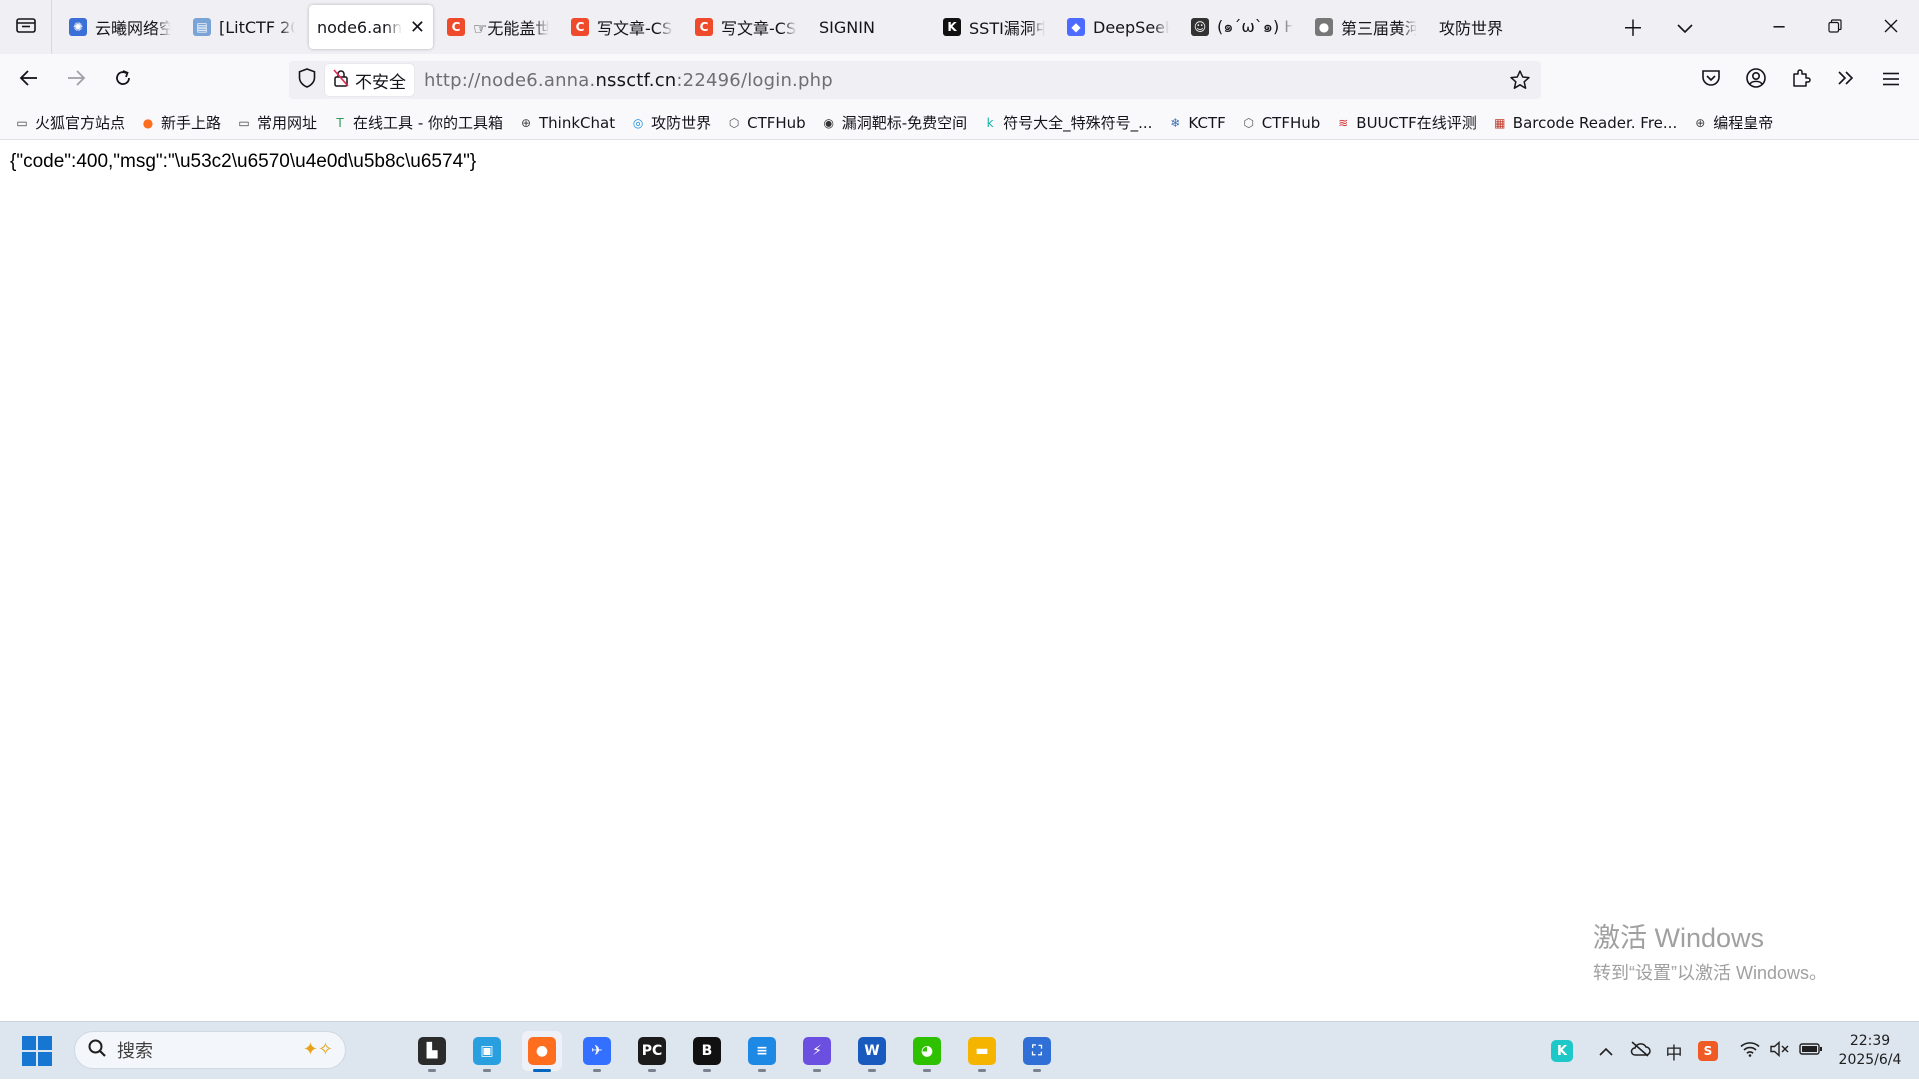 This screenshot has height=1080, width=1919. Describe the element at coordinates (1584, 1051) in the screenshot. I see `tray-spacer` at that location.